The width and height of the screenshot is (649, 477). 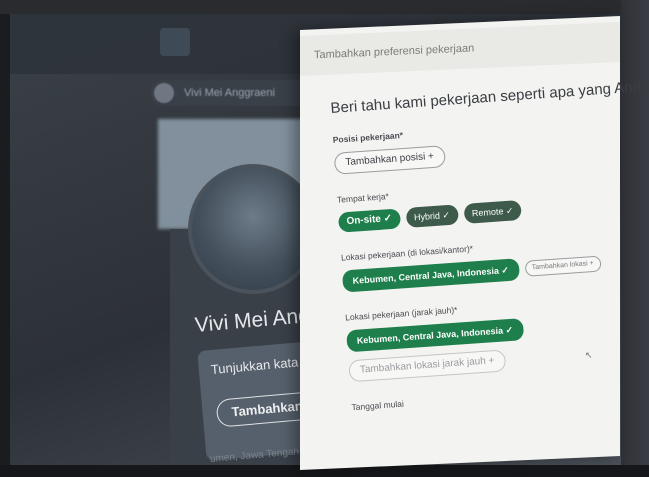 What do you see at coordinates (389, 160) in the screenshot?
I see `add-position-button: Tambahkan posisi +` at bounding box center [389, 160].